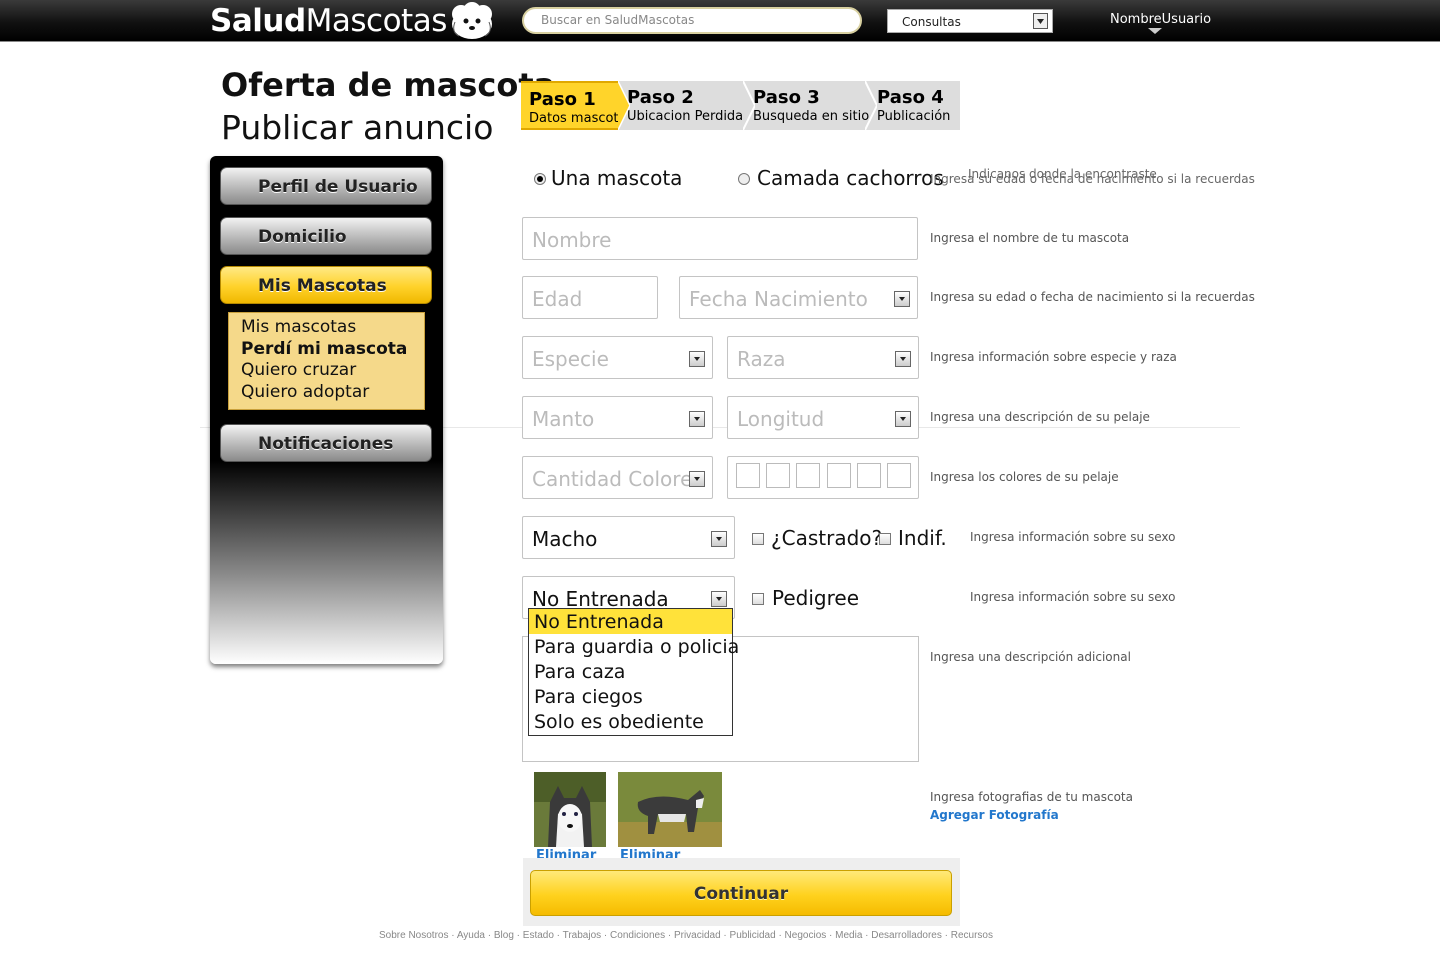 The height and width of the screenshot is (953, 1440). What do you see at coordinates (815, 598) in the screenshot?
I see `pedigree-label: Pedigree` at bounding box center [815, 598].